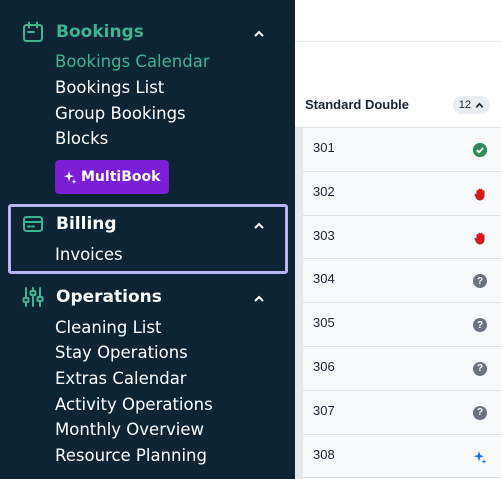 This screenshot has width=501, height=479. Describe the element at coordinates (324, 235) in the screenshot. I see `room-number: 303` at that location.